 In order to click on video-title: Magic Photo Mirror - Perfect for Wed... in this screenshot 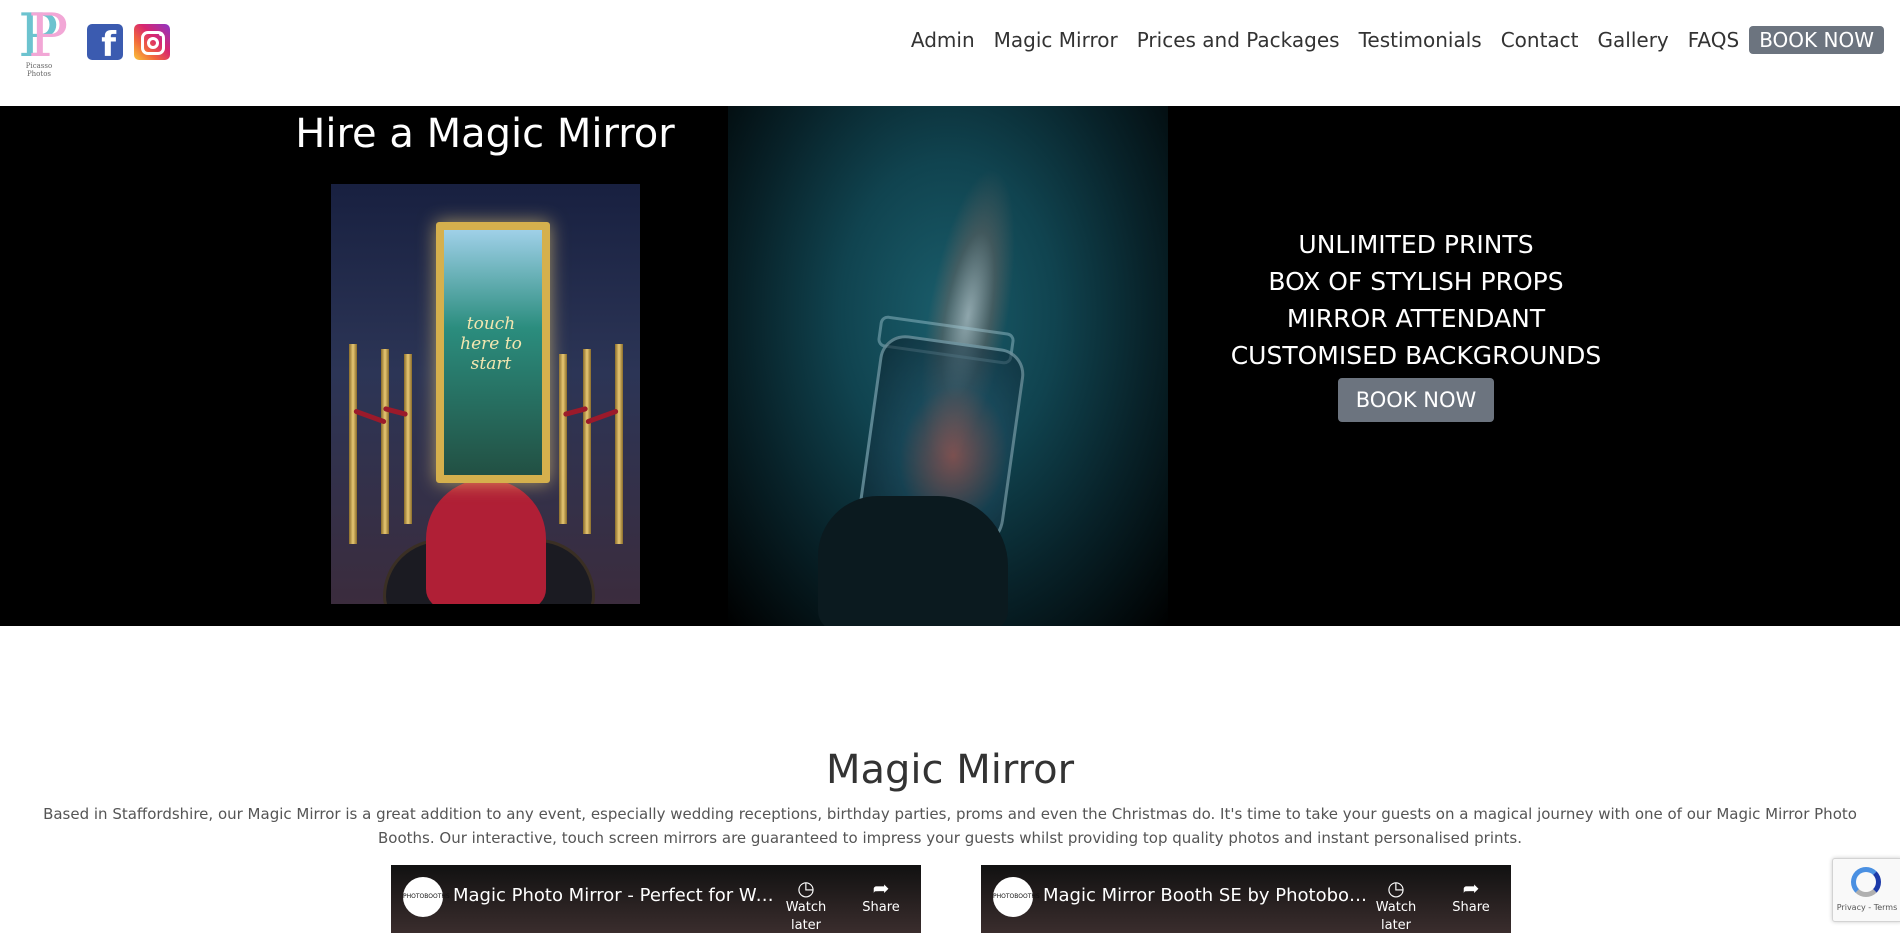, I will do `click(618, 895)`.